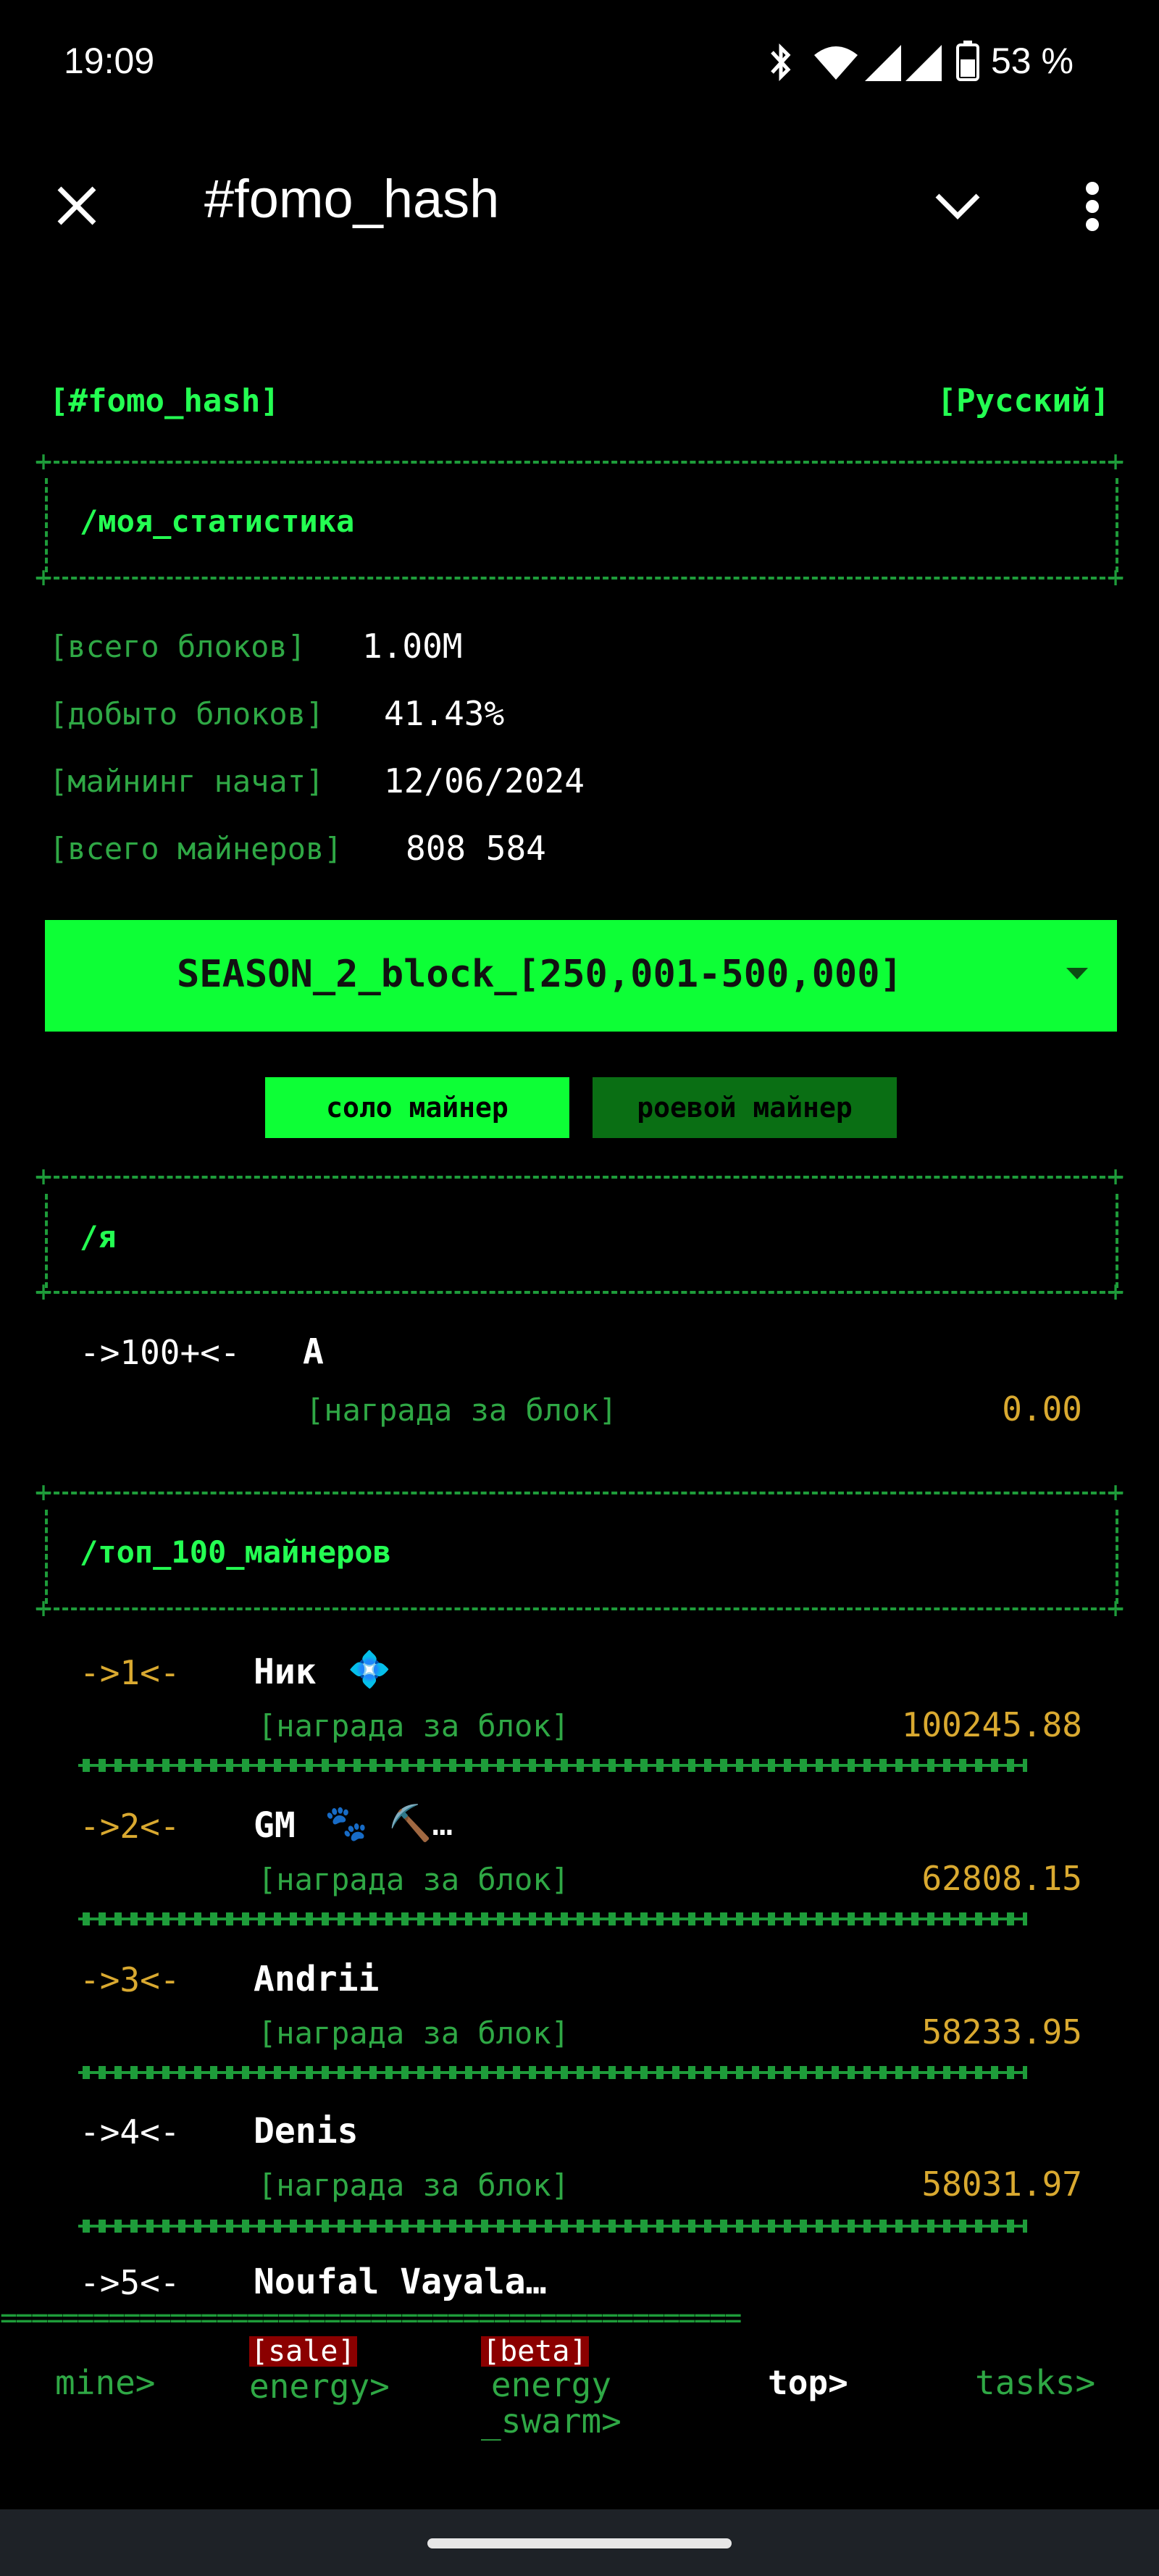 This screenshot has height=2576, width=1159. Describe the element at coordinates (98, 1237) in the screenshot. I see `me-title: /я` at that location.